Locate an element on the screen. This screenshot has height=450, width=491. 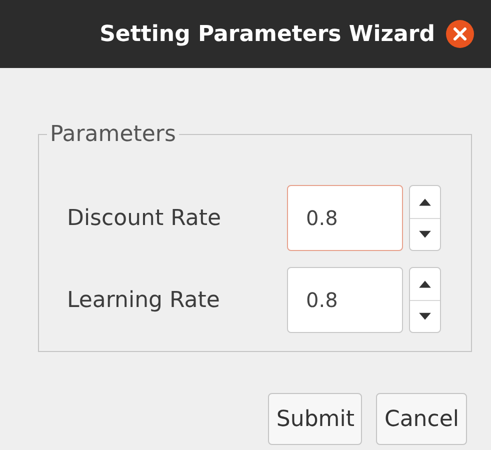
field-label: Discount Rate is located at coordinates (144, 218).